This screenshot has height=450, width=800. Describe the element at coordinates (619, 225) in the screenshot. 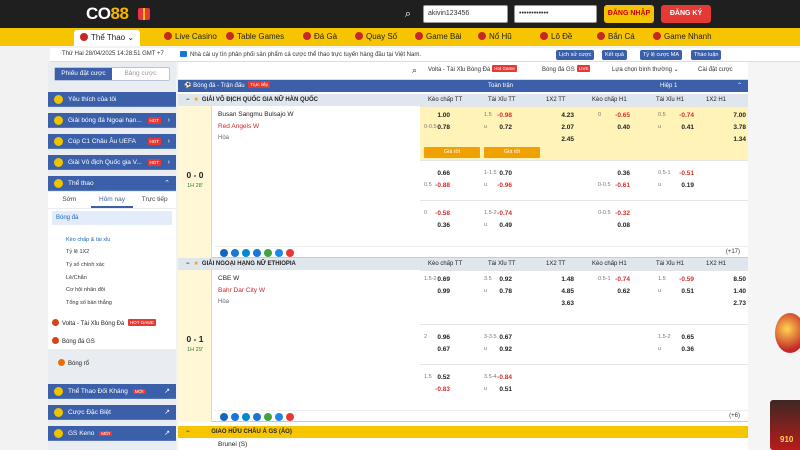

I see `odds-value: 0.08` at that location.